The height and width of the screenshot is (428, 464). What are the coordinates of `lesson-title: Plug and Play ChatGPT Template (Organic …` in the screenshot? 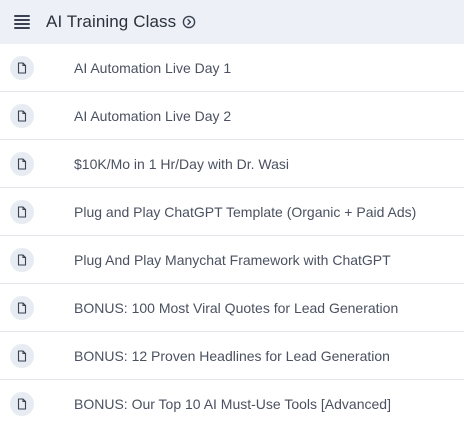 It's located at (245, 211).